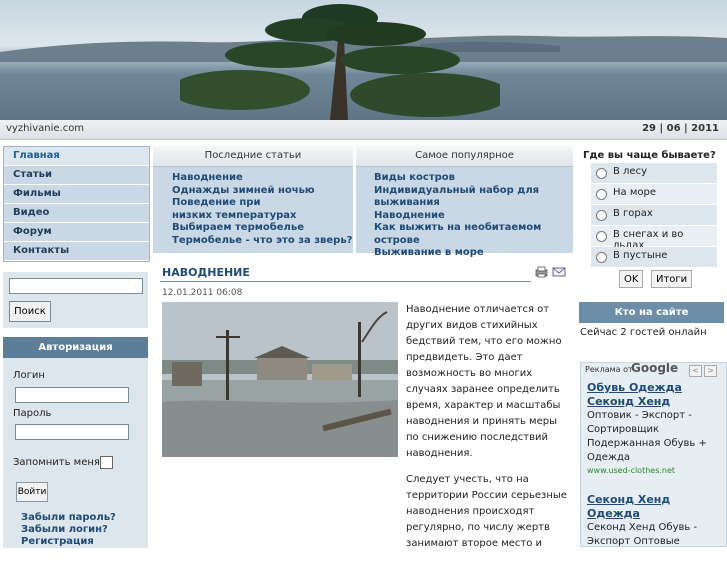  I want to click on login-button: Войти, so click(32, 492).